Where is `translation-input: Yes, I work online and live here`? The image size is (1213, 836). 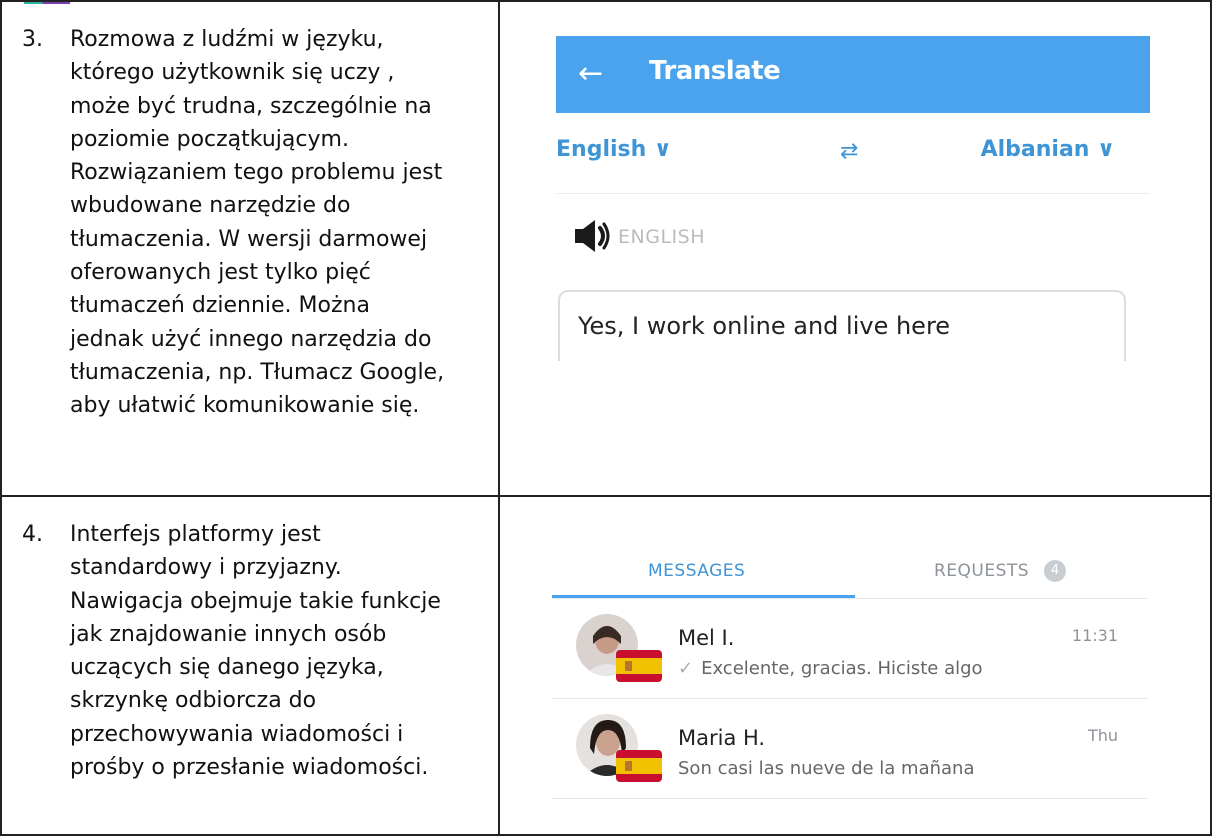 translation-input: Yes, I work online and live here is located at coordinates (842, 325).